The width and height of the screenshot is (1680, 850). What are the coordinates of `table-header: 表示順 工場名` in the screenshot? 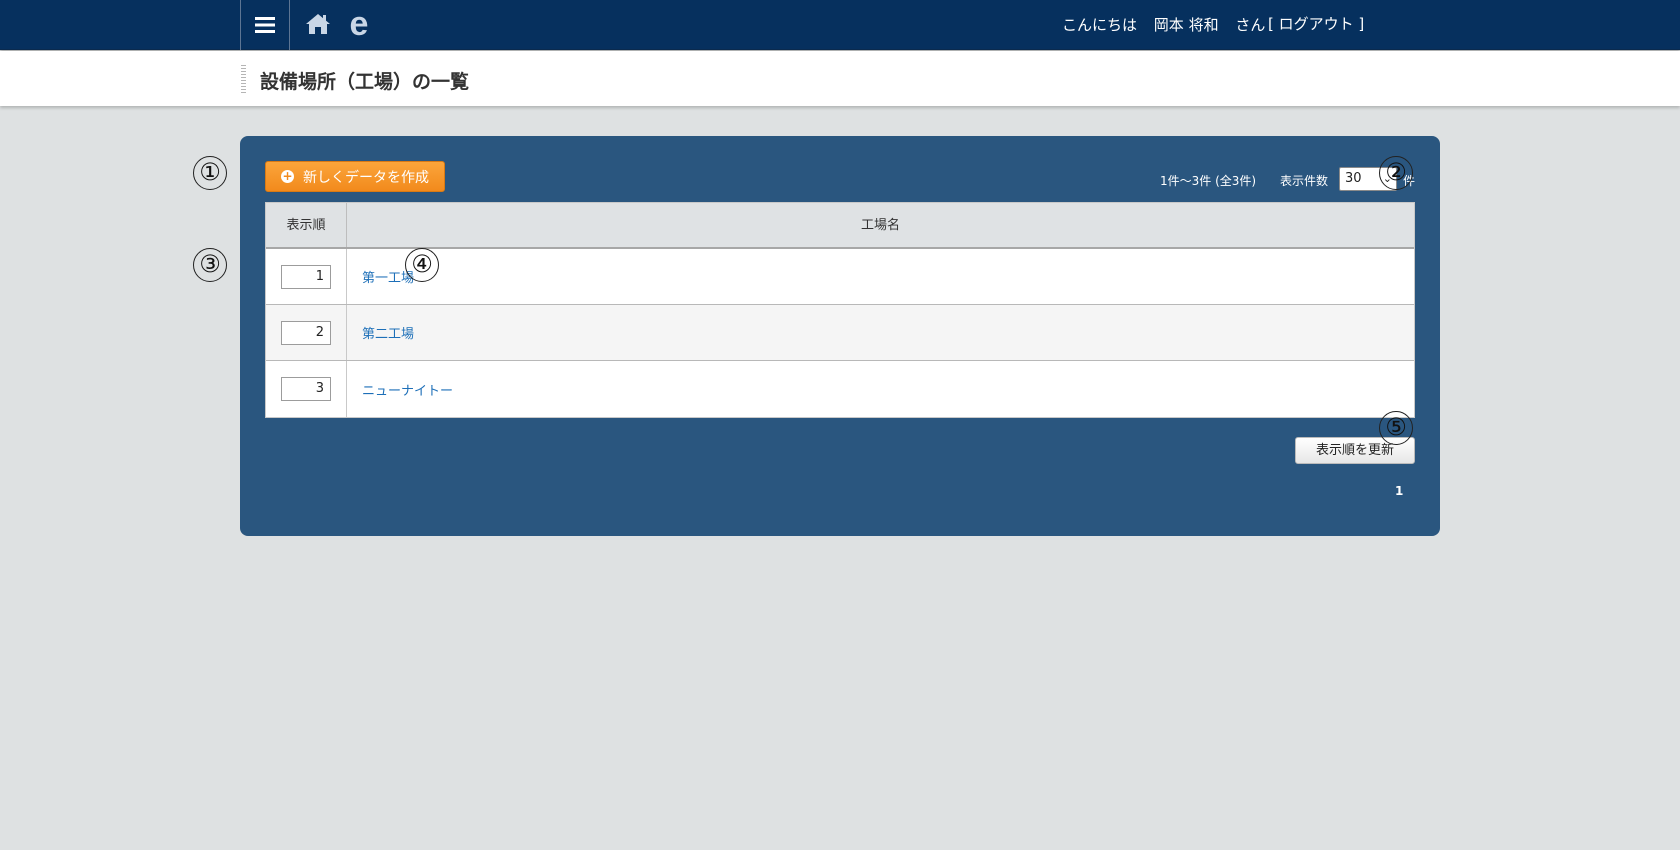 It's located at (840, 226).